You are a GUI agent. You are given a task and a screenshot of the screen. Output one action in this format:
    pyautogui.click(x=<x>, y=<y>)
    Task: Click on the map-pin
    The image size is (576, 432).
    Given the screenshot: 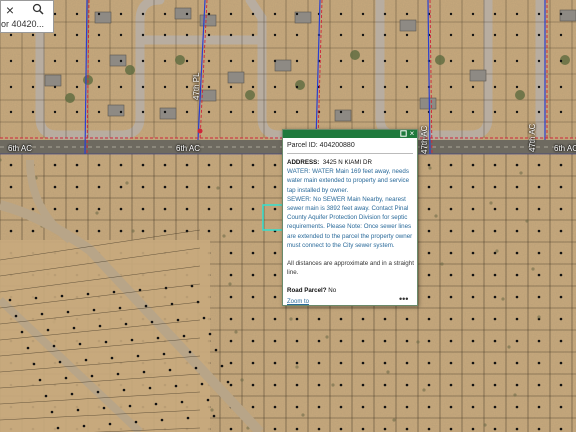 What is the action you would take?
    pyautogui.click(x=200, y=131)
    